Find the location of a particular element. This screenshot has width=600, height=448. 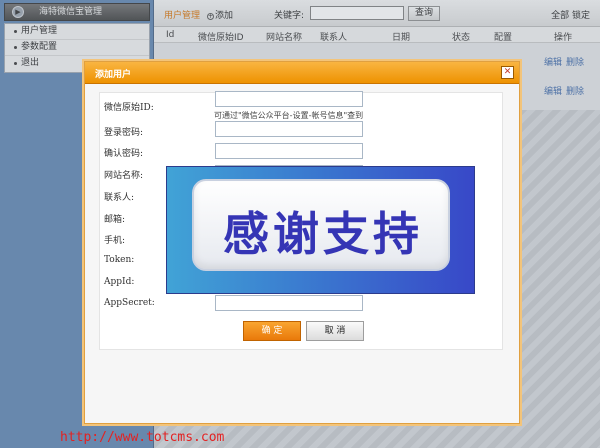

form-label: Token: is located at coordinates (119, 260).